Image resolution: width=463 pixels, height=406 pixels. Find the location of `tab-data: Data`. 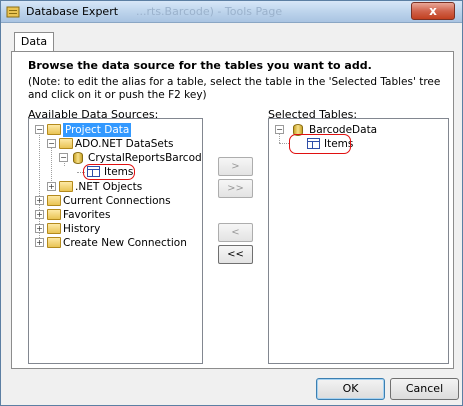

tab-data: Data is located at coordinates (34, 42).